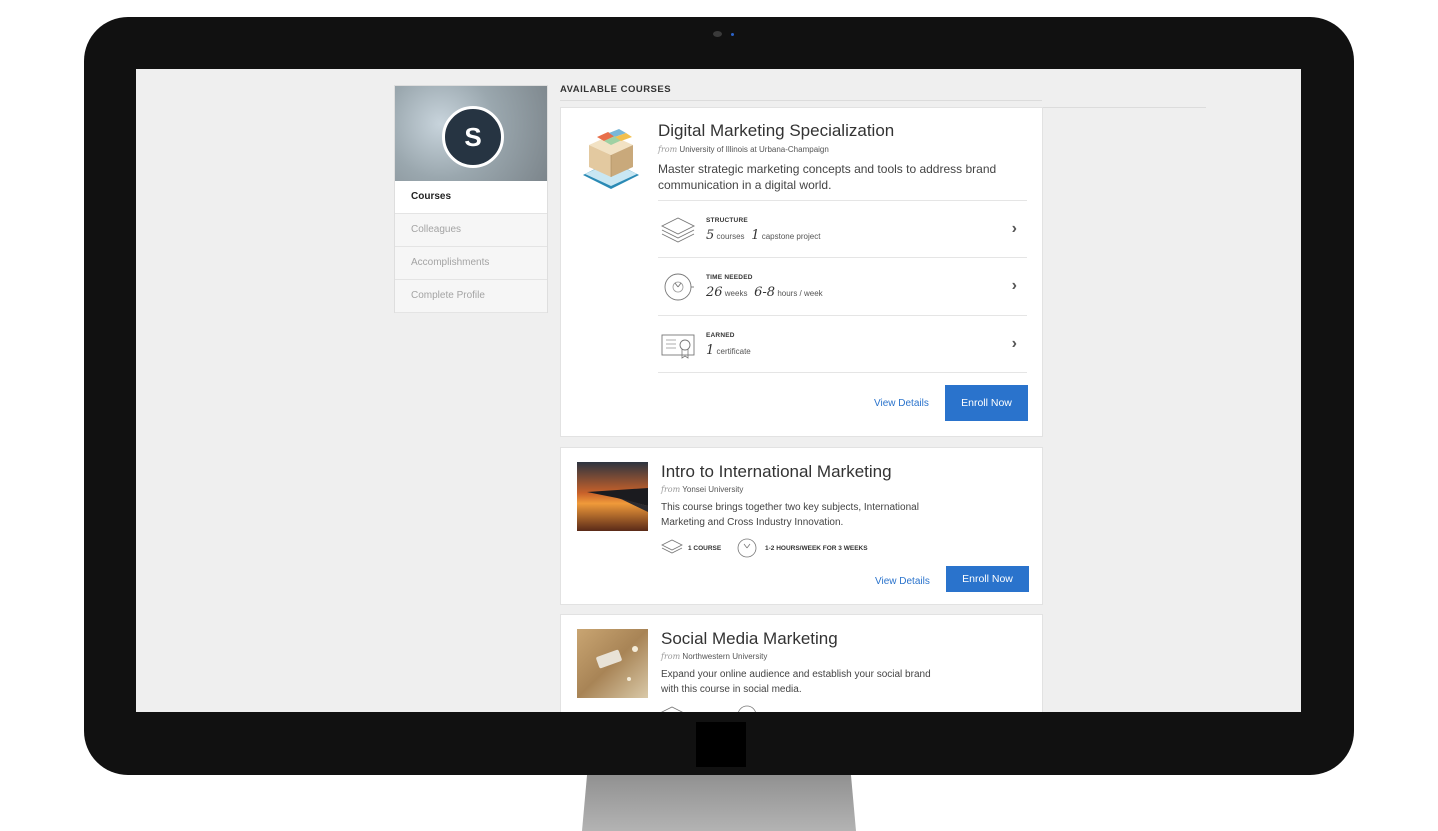 This screenshot has height=831, width=1438. I want to click on course-provider: from Northwestern University, so click(714, 656).